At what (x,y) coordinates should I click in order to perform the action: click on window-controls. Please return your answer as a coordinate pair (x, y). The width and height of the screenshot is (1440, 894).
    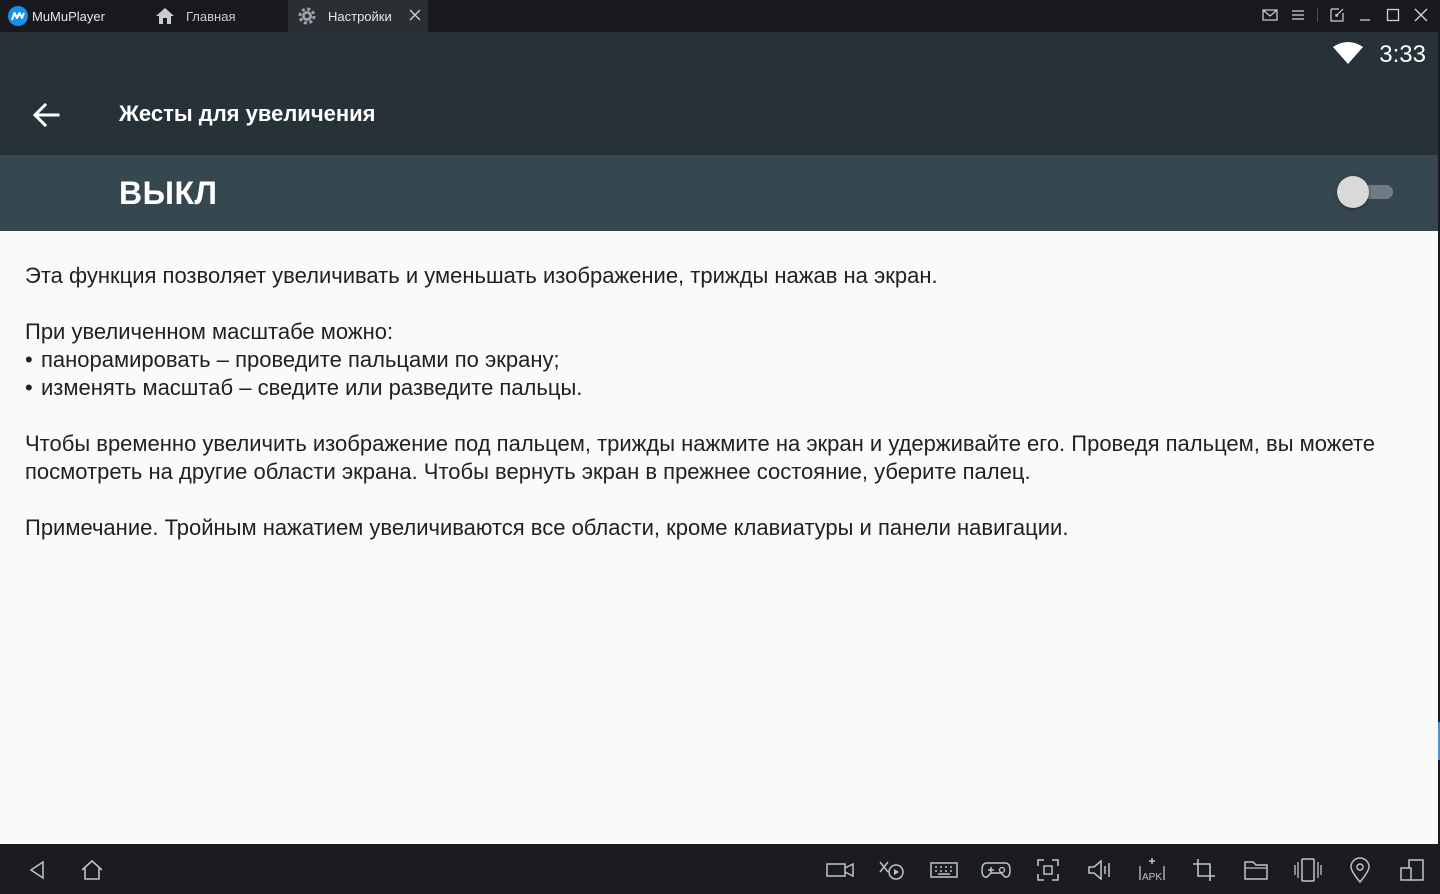
    Looking at the image, I should click on (1345, 15).